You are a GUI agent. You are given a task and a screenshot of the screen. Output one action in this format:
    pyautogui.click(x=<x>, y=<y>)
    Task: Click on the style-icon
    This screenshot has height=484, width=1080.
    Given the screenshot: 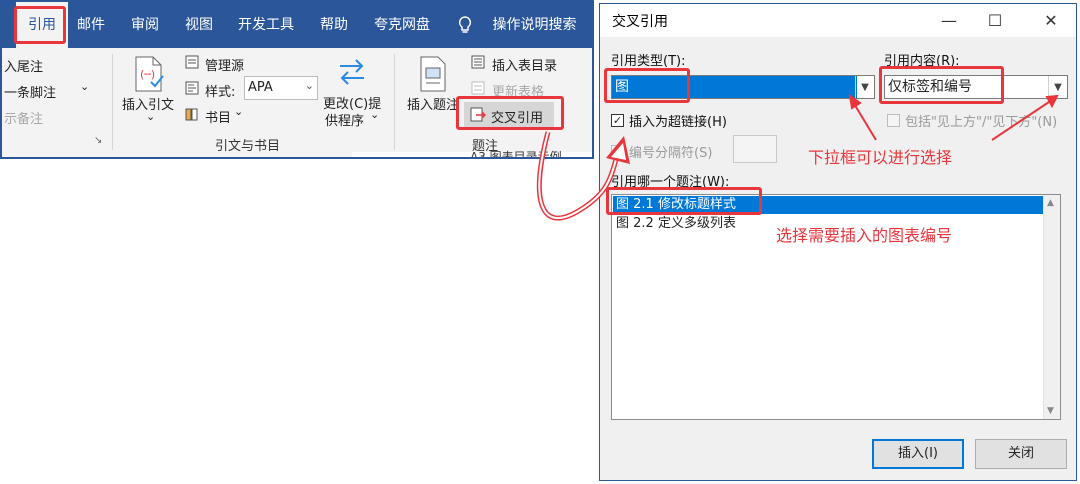 What is the action you would take?
    pyautogui.click(x=192, y=88)
    